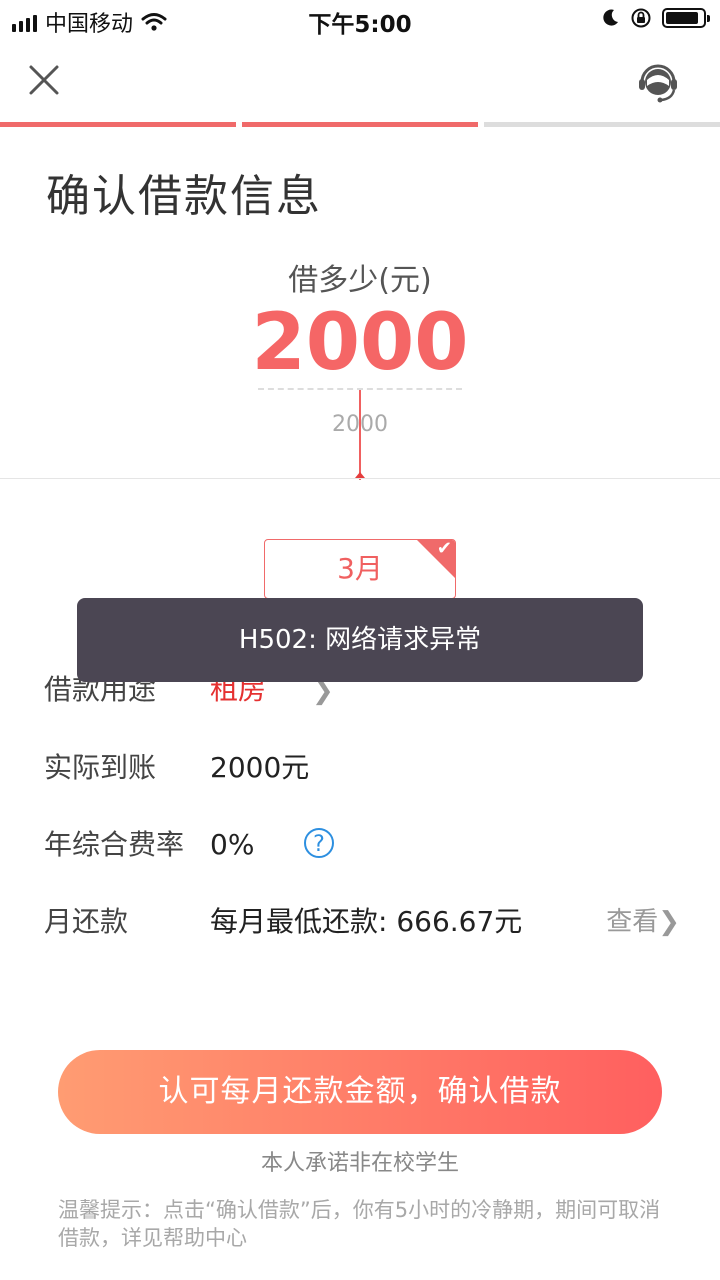 The width and height of the screenshot is (720, 1280). Describe the element at coordinates (658, 82) in the screenshot. I see `headset-icon` at that location.